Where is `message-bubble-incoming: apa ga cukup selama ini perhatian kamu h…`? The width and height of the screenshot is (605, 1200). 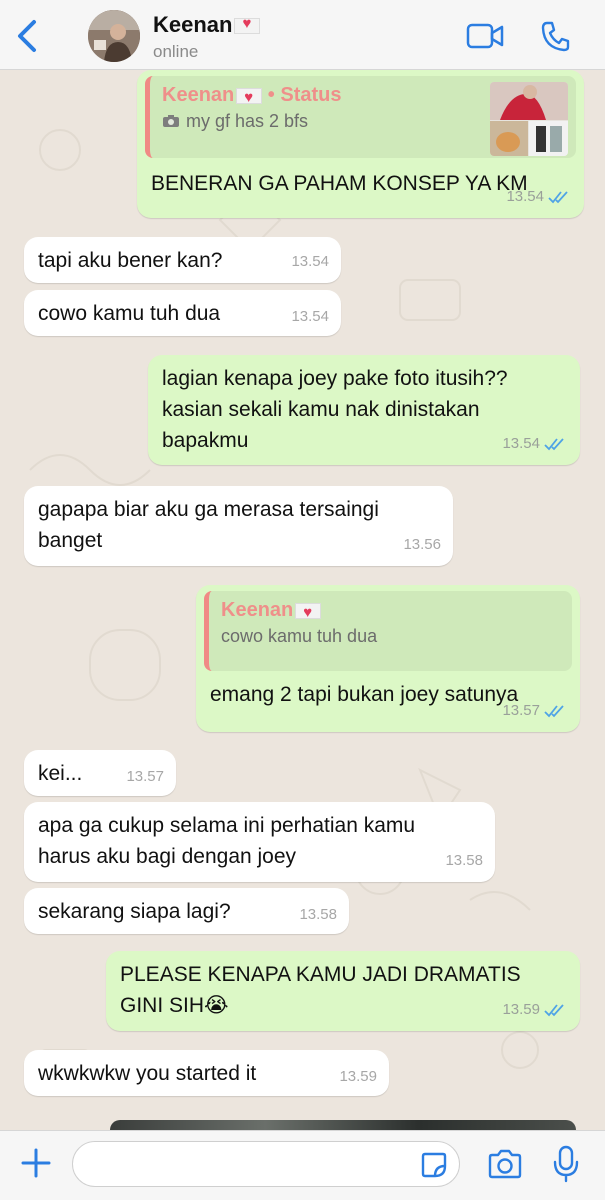
message-bubble-incoming: apa ga cukup selama ini perhatian kamu h… is located at coordinates (259, 842).